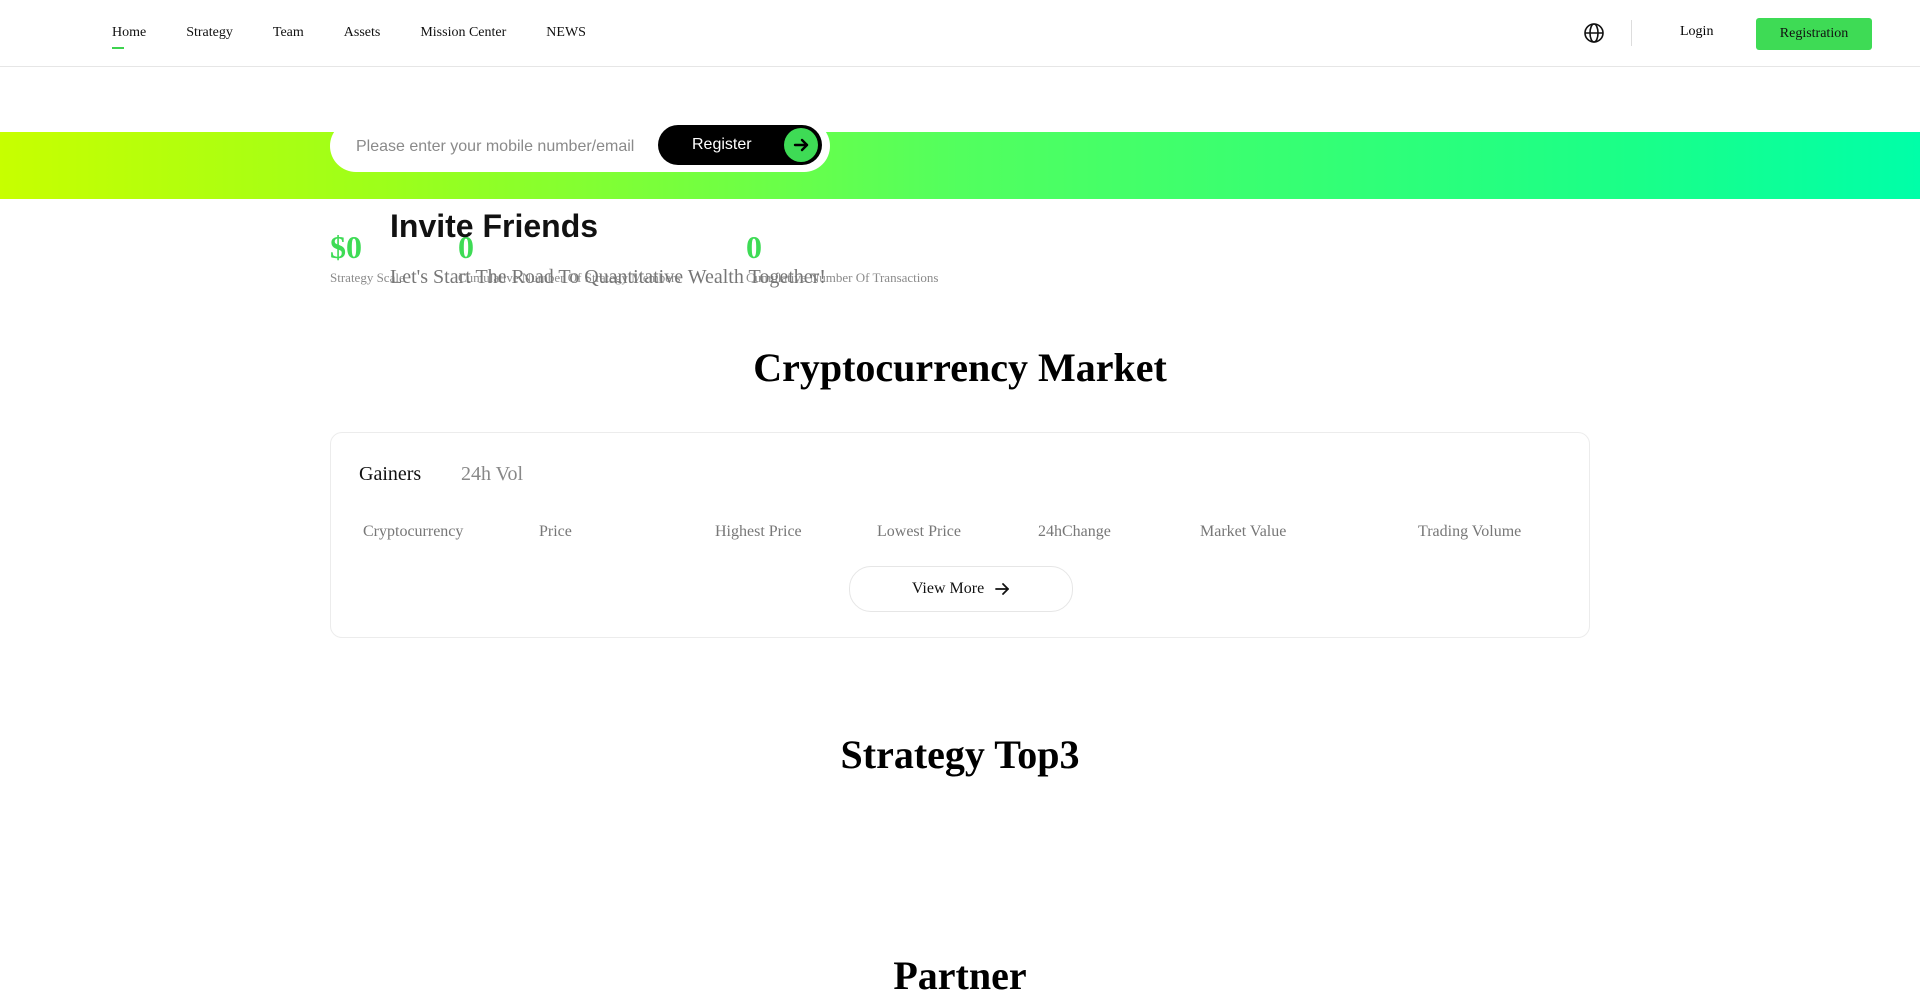 The width and height of the screenshot is (1920, 999). Describe the element at coordinates (413, 531) in the screenshot. I see `column-header-cryptocurrency: Cryptocurrency` at that location.